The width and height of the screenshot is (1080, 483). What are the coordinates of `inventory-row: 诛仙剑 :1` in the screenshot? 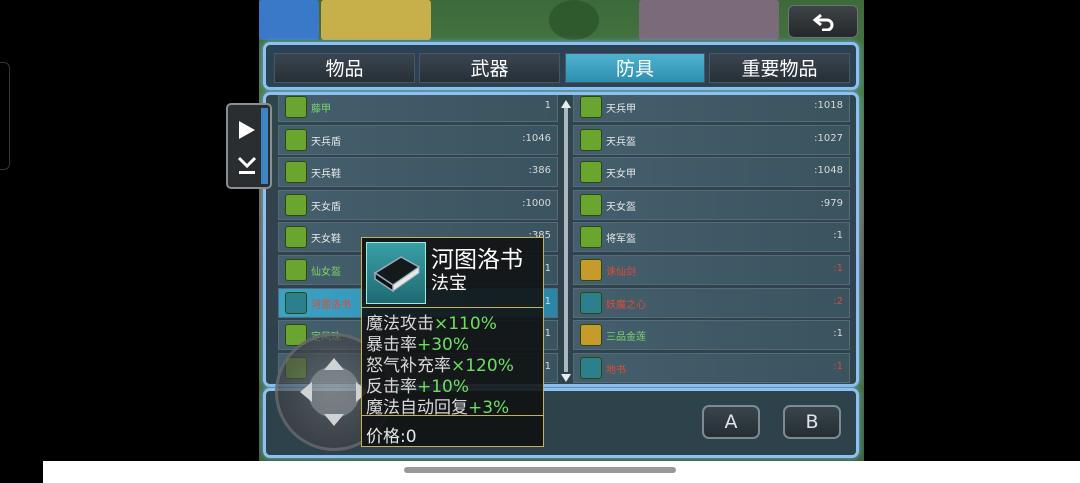 It's located at (711, 270).